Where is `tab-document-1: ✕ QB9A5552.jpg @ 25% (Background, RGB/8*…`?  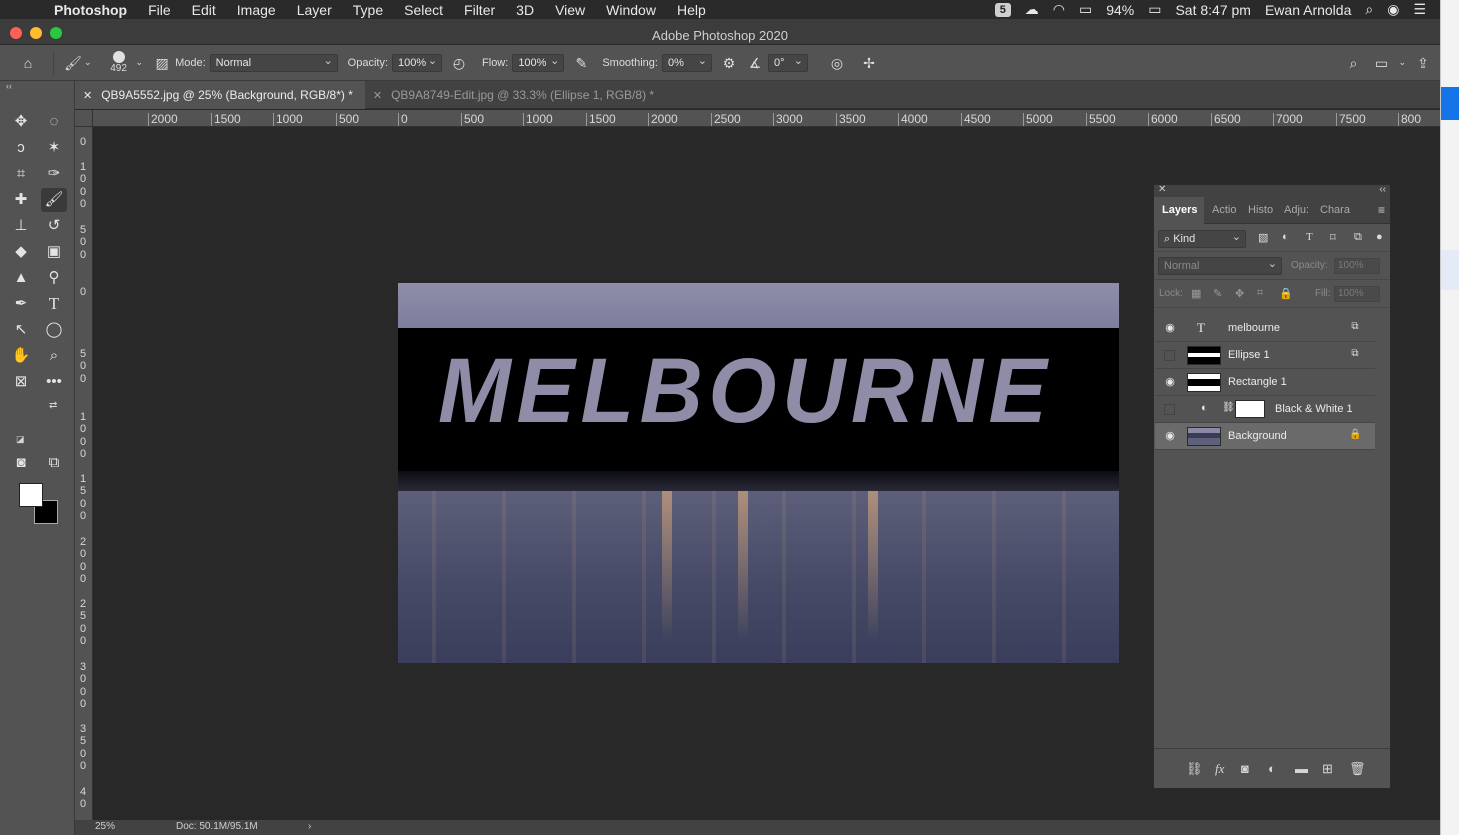
tab-document-1: ✕ QB9A5552.jpg @ 25% (Background, RGB/8*… is located at coordinates (220, 95).